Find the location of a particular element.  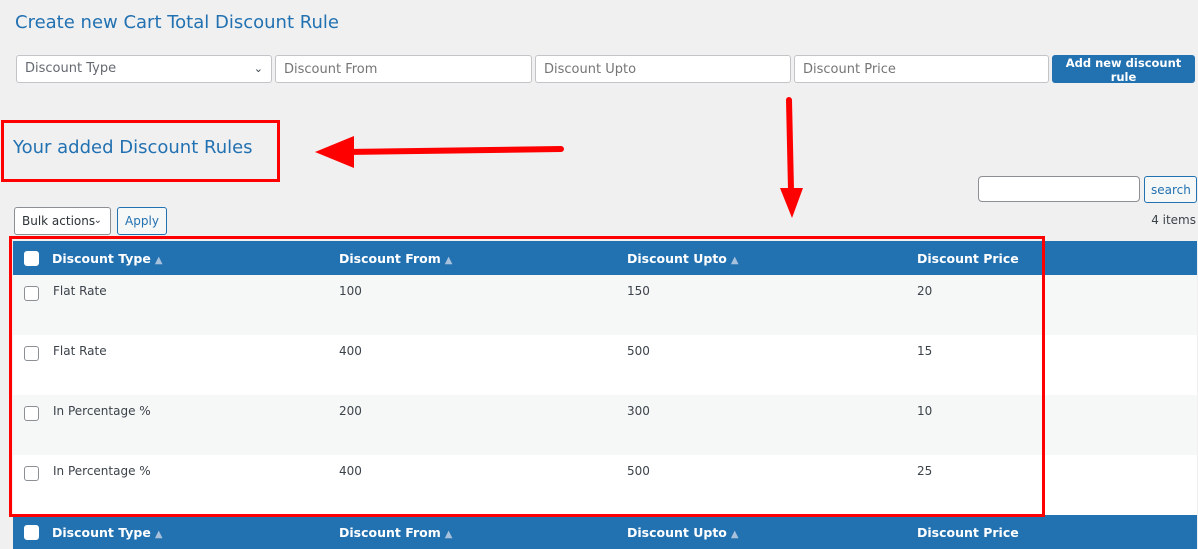

column-discount-type: Discount Type ▲ is located at coordinates (195, 532).